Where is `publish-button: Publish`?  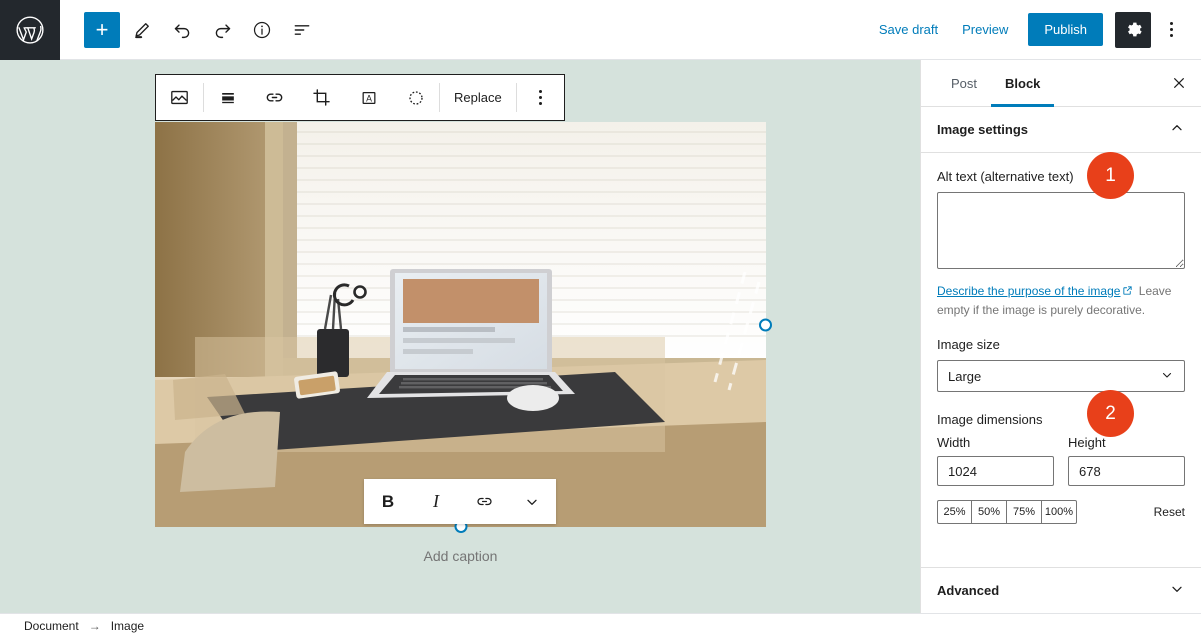 publish-button: Publish is located at coordinates (1065, 29).